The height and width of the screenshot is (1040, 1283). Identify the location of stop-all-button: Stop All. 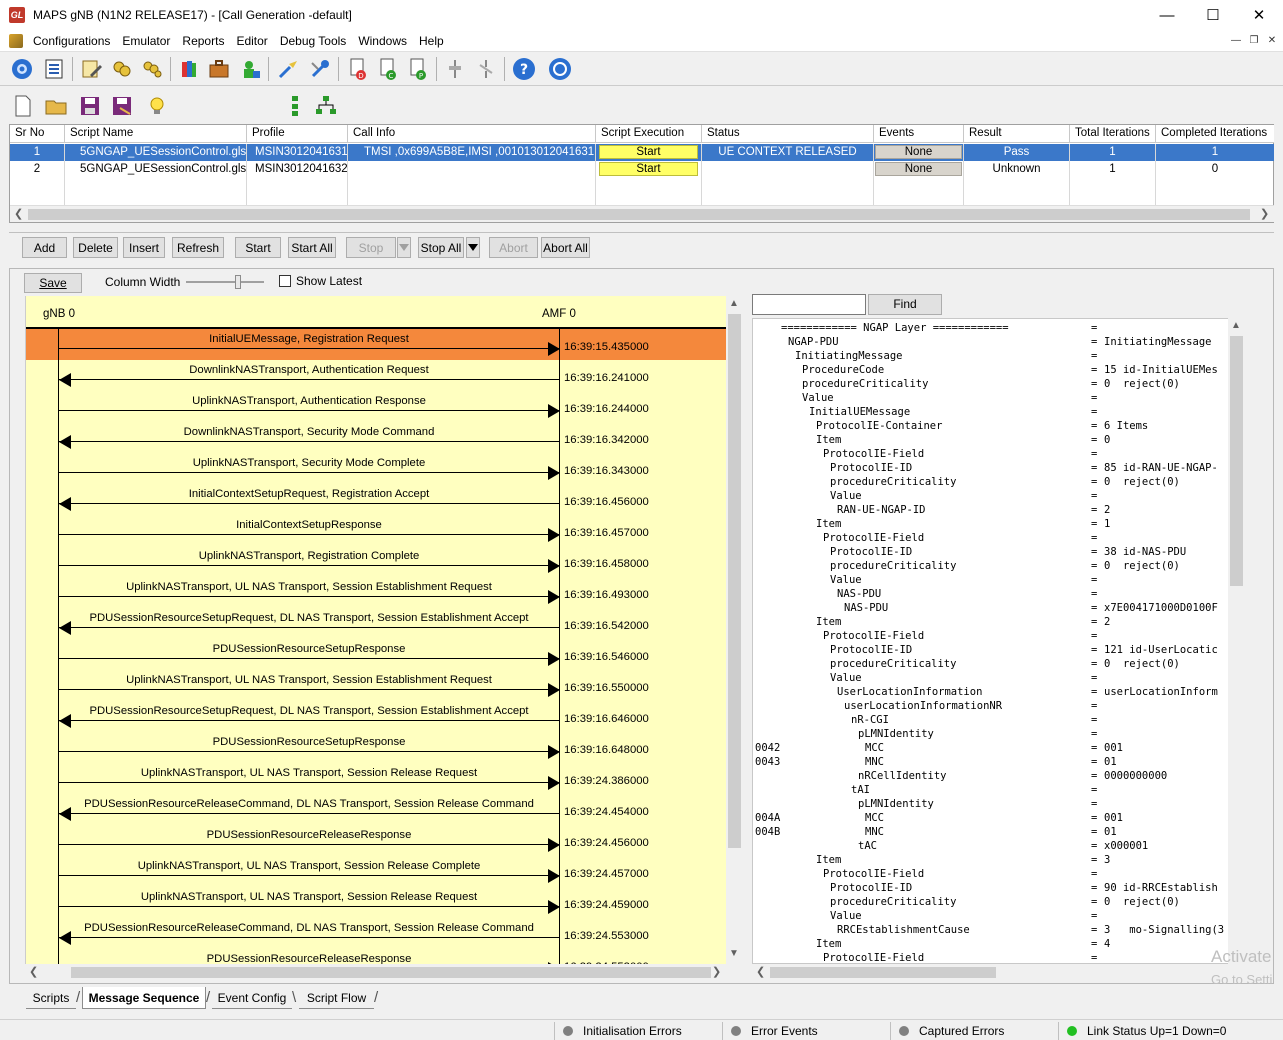
(441, 247).